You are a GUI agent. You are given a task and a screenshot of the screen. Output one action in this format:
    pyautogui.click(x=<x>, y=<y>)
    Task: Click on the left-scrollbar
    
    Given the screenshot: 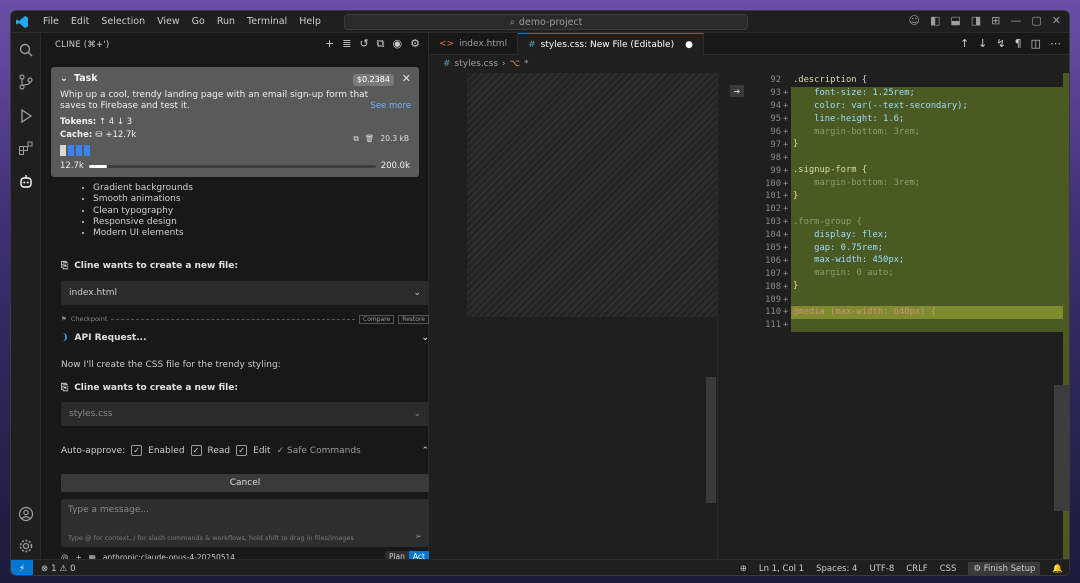 What is the action you would take?
    pyautogui.click(x=711, y=440)
    